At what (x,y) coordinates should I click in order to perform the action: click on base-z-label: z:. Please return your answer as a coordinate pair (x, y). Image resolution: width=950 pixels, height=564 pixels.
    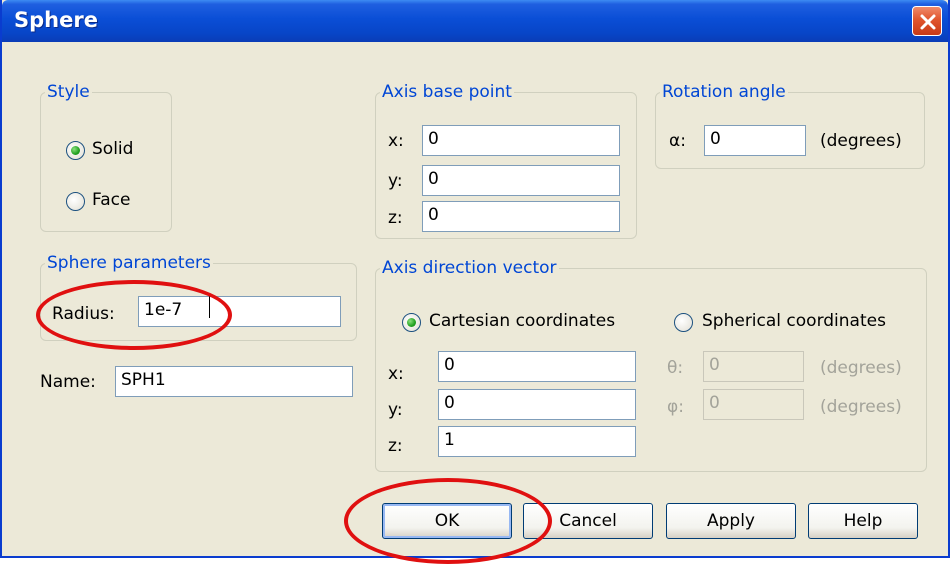
    Looking at the image, I should click on (395, 218).